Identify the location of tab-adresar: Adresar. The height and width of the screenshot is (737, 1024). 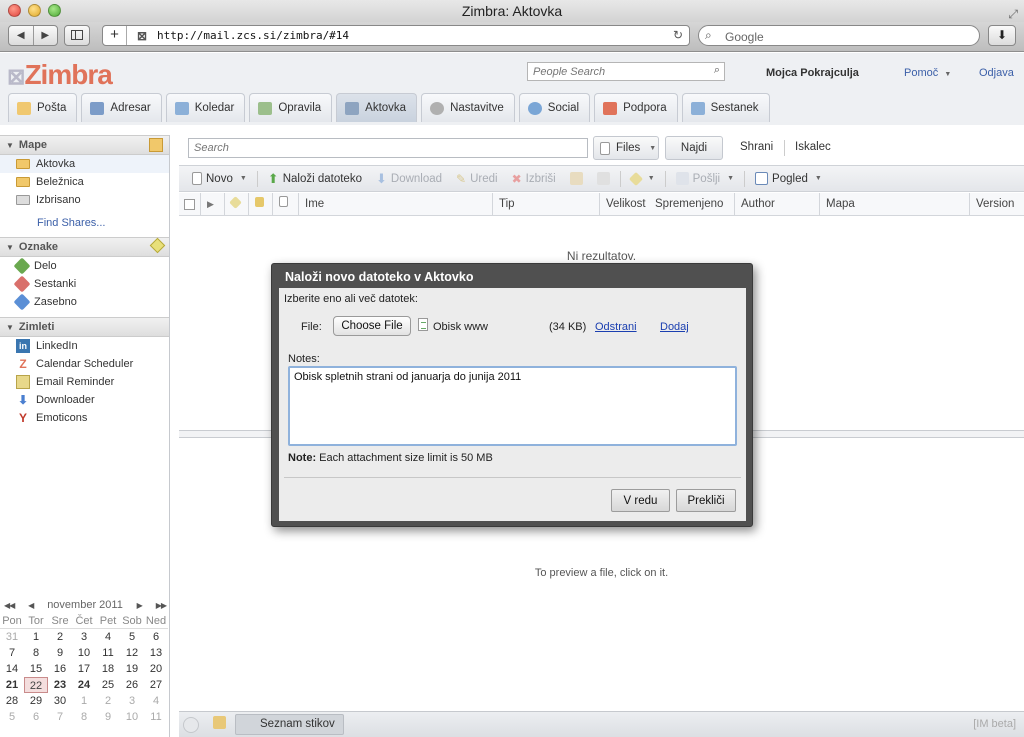
(121, 107).